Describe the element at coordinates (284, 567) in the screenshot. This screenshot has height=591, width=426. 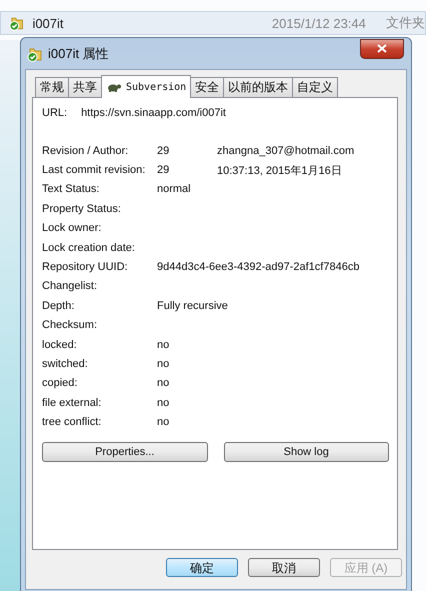
I see `dialog-button: 取消` at that location.